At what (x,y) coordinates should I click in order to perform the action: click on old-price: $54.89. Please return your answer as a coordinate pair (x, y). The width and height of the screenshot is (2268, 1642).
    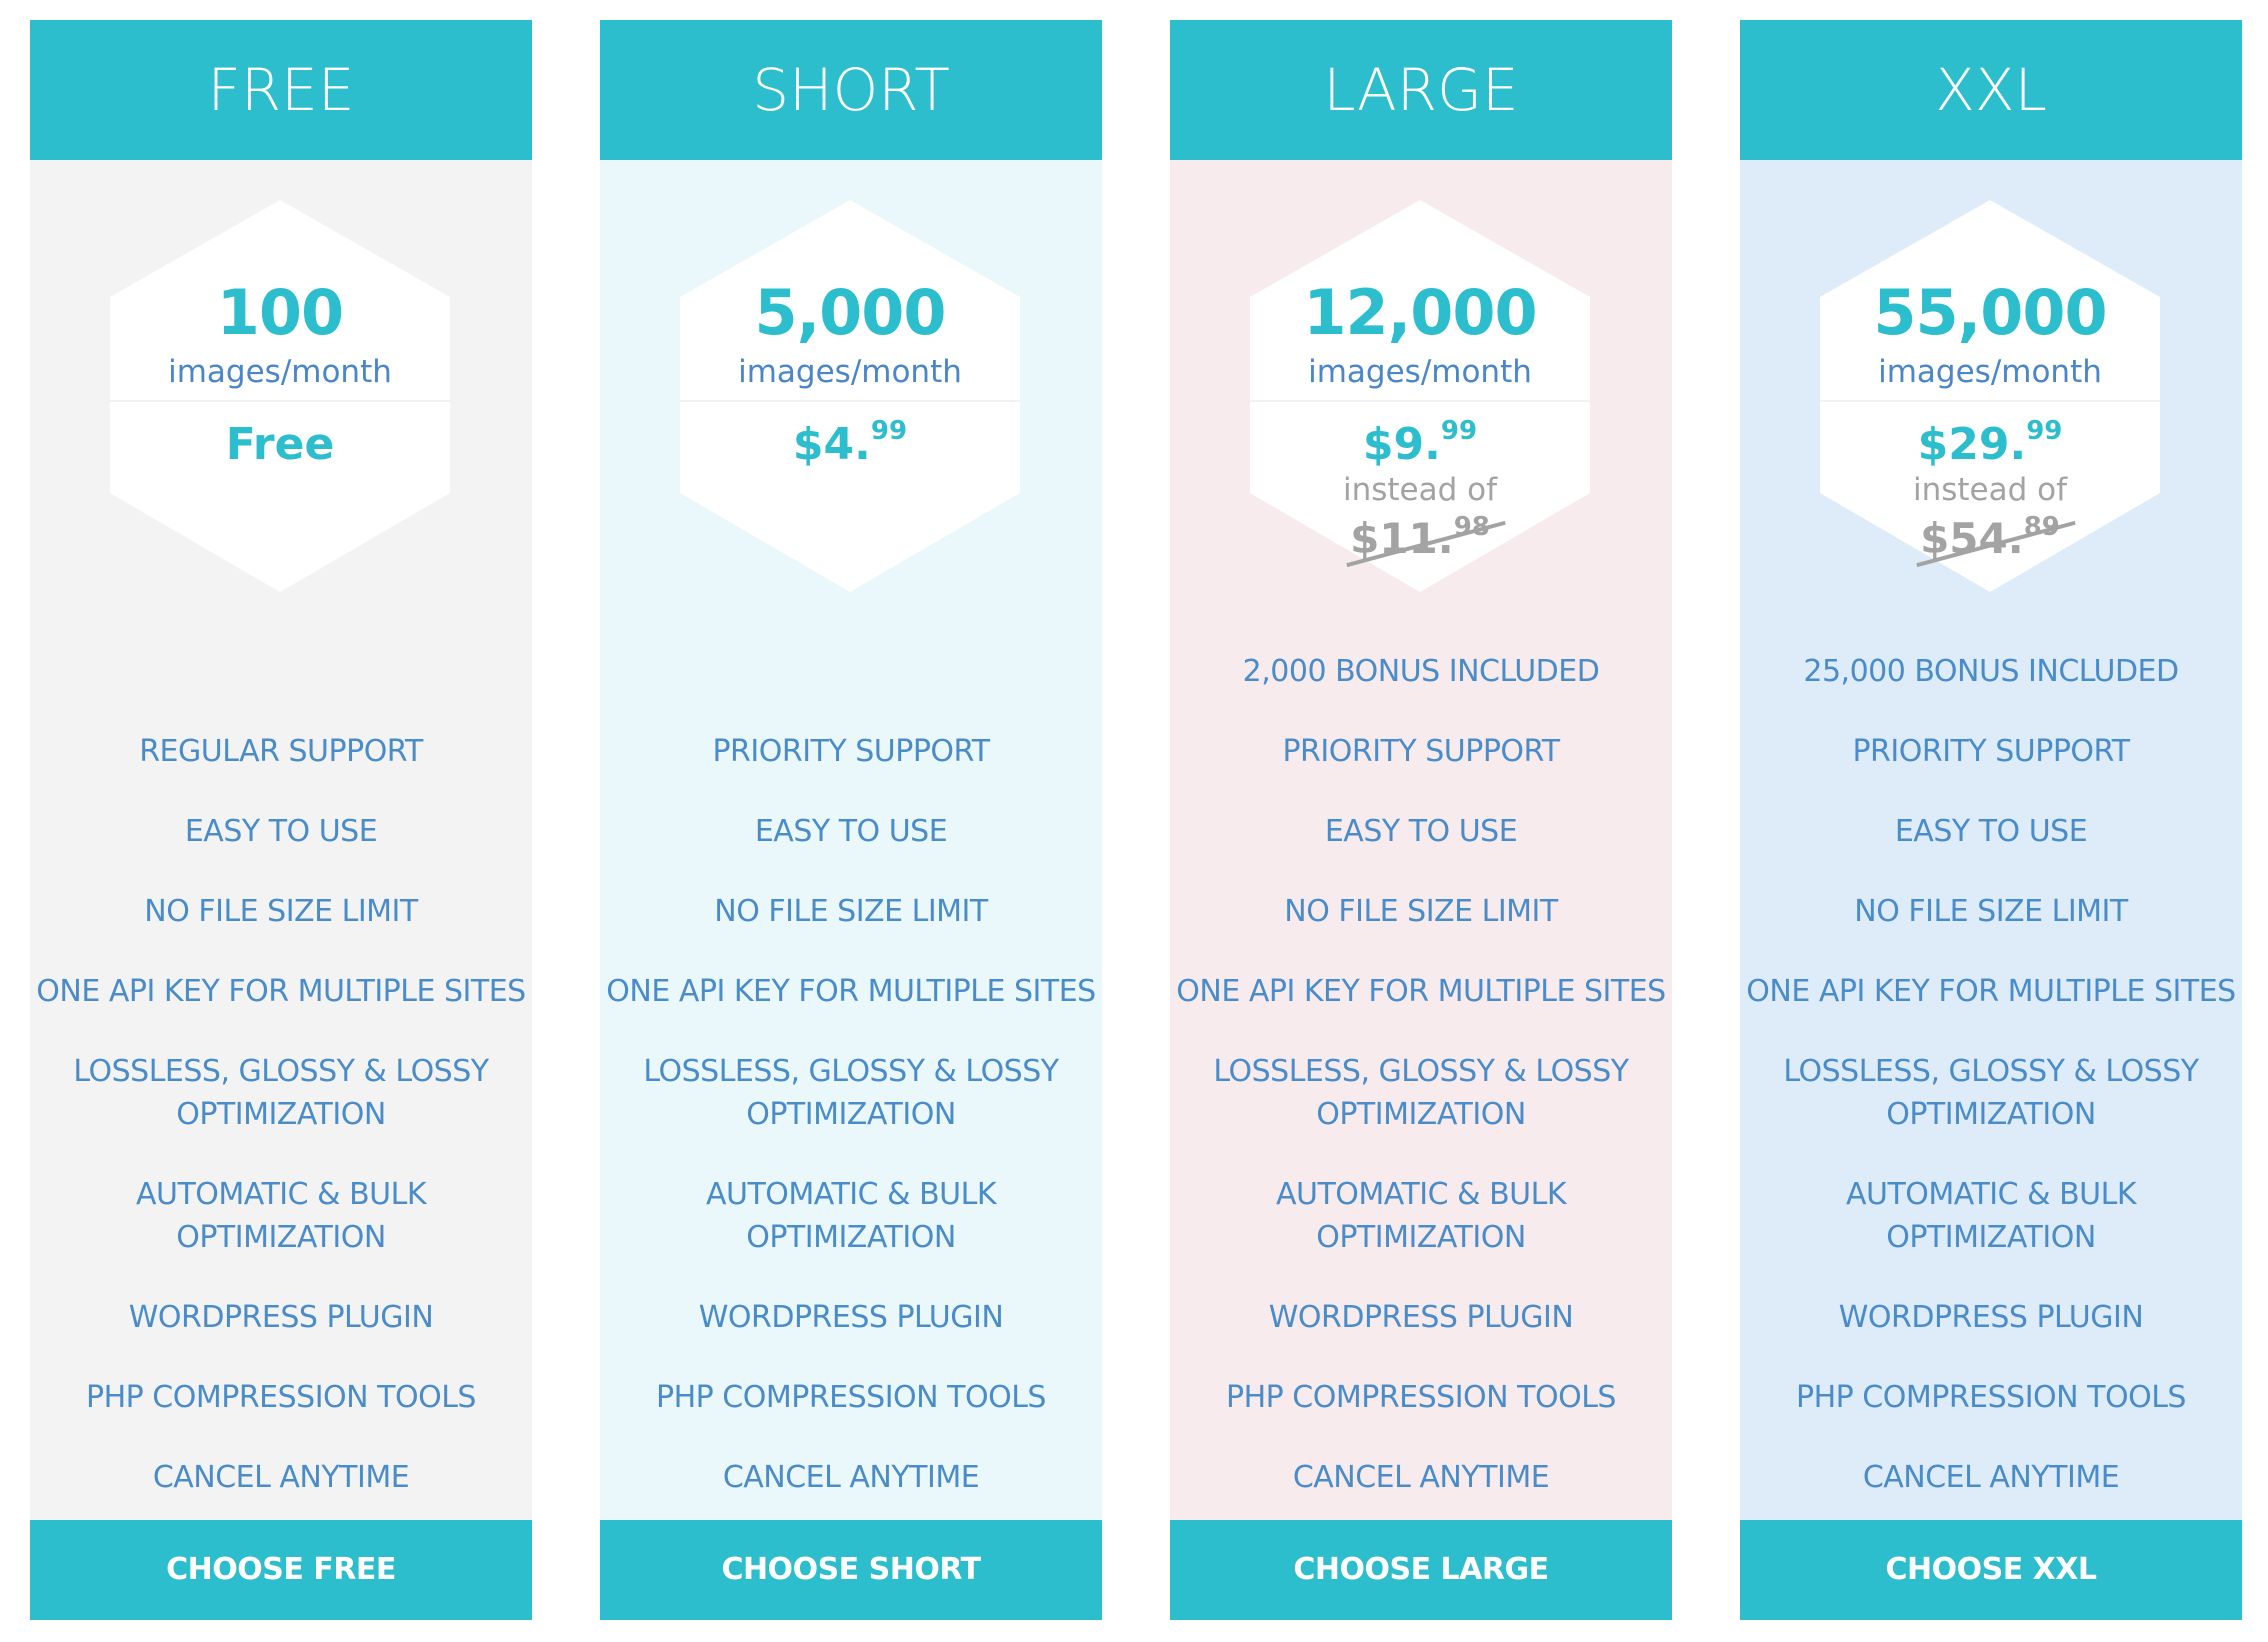
    Looking at the image, I should click on (1990, 542).